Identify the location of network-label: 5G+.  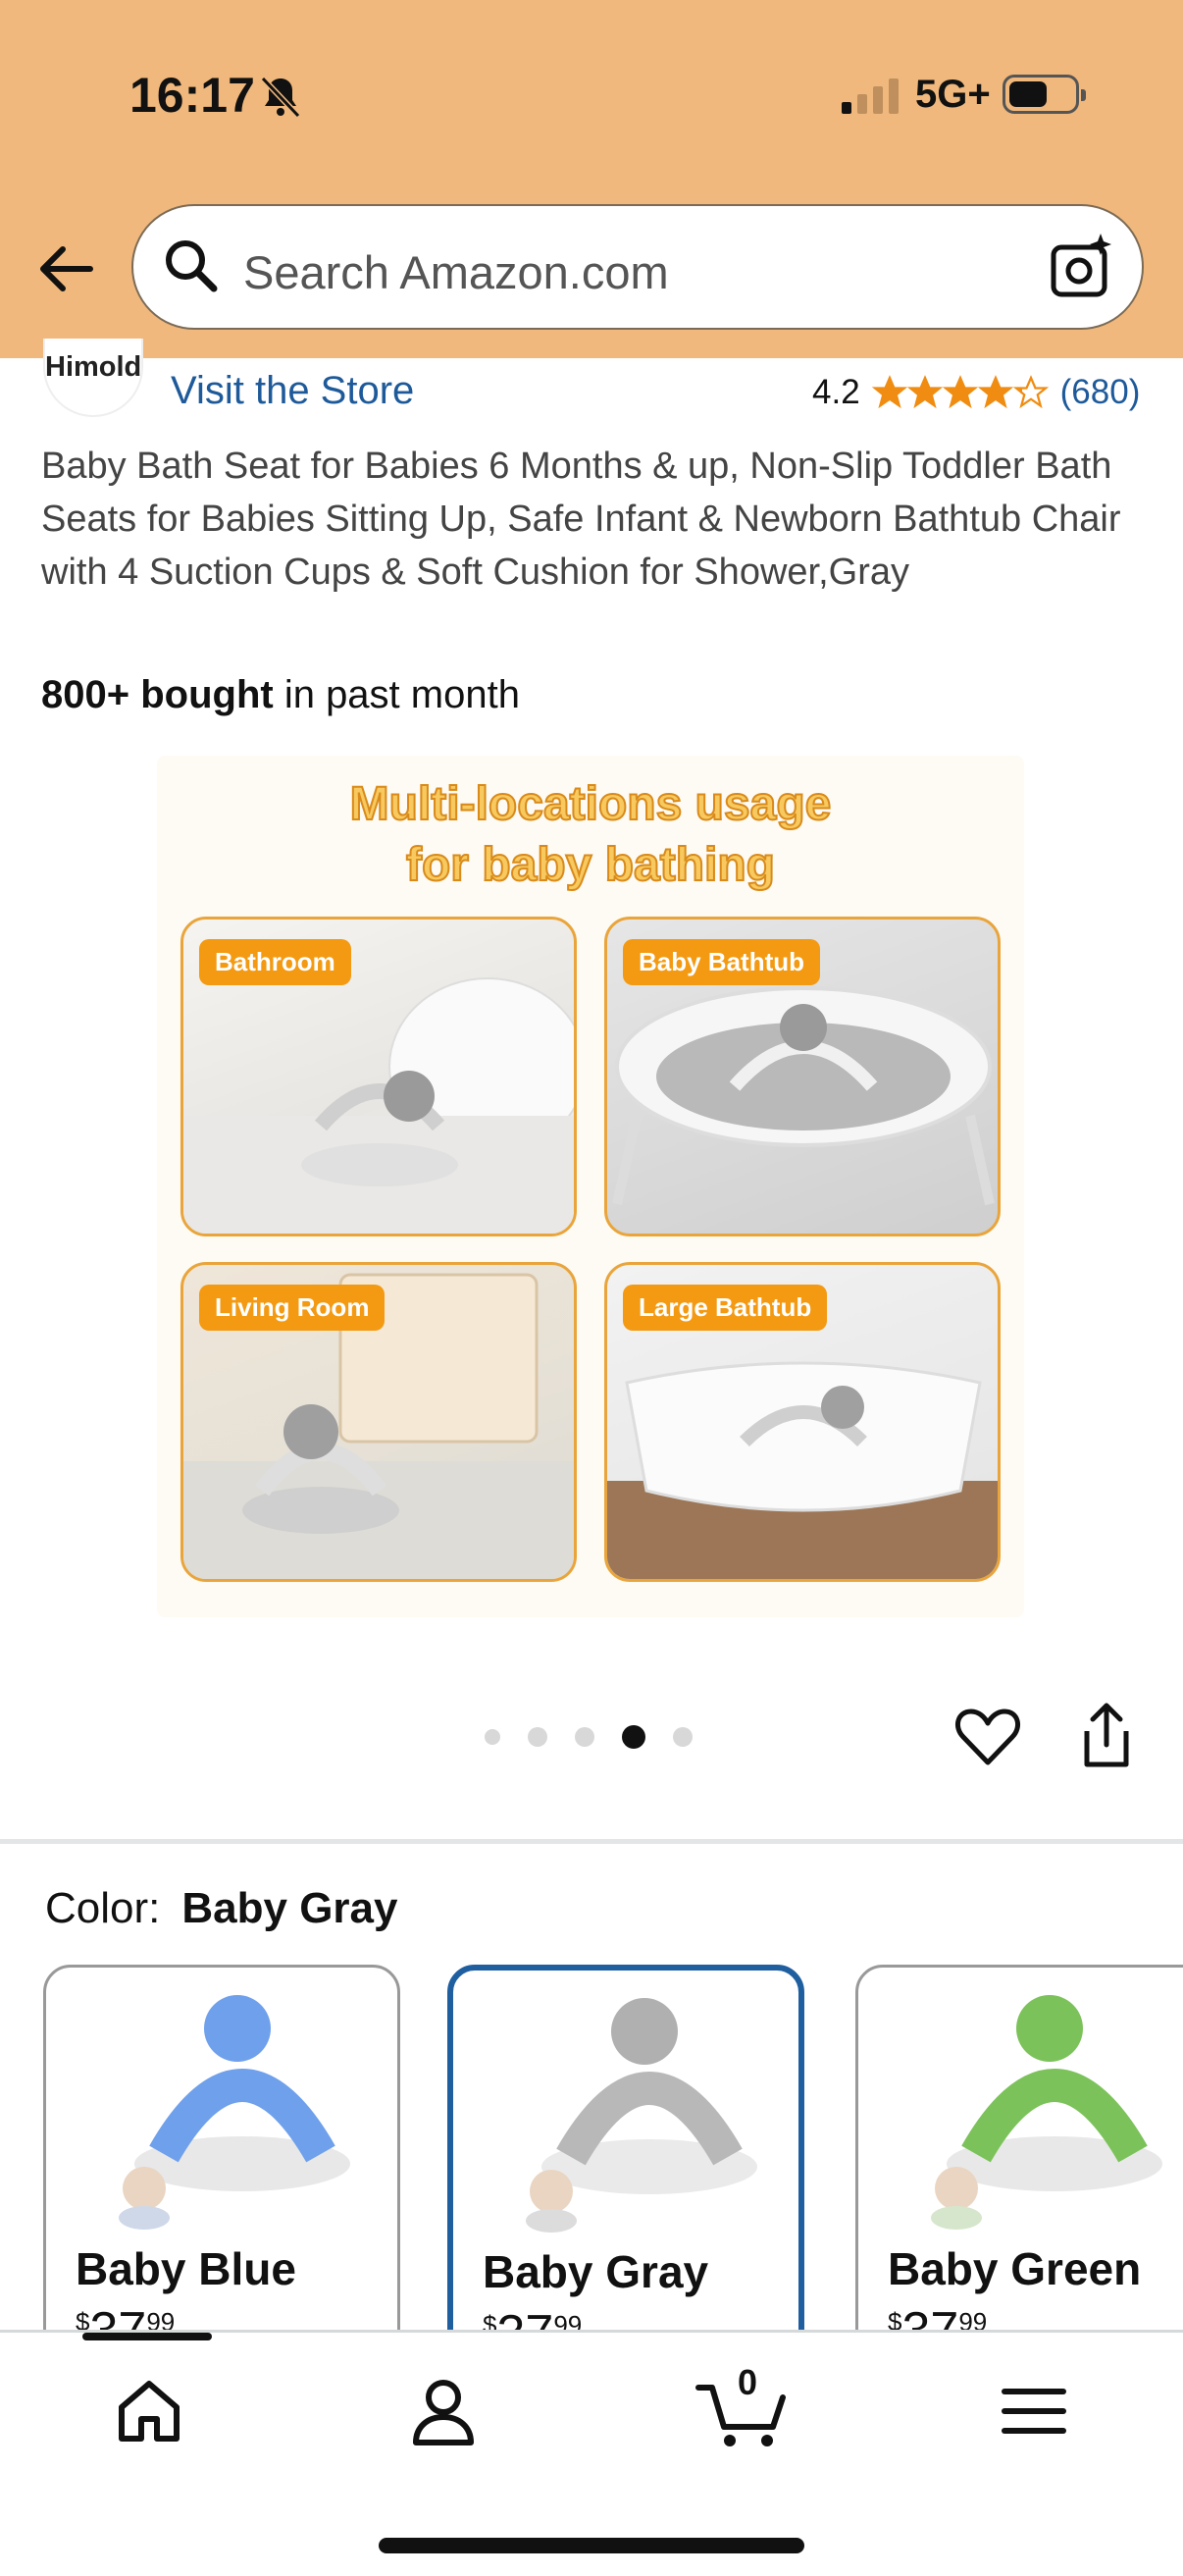
(953, 94).